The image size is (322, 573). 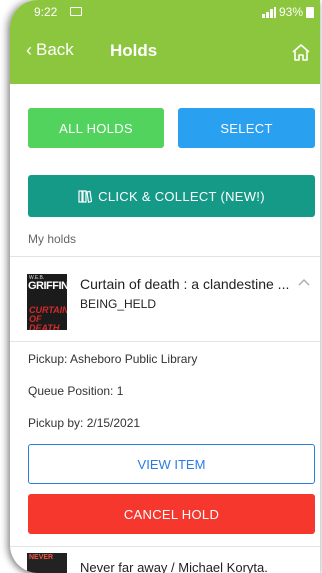 I want to click on back-button: ‹ Back, so click(x=50, y=50).